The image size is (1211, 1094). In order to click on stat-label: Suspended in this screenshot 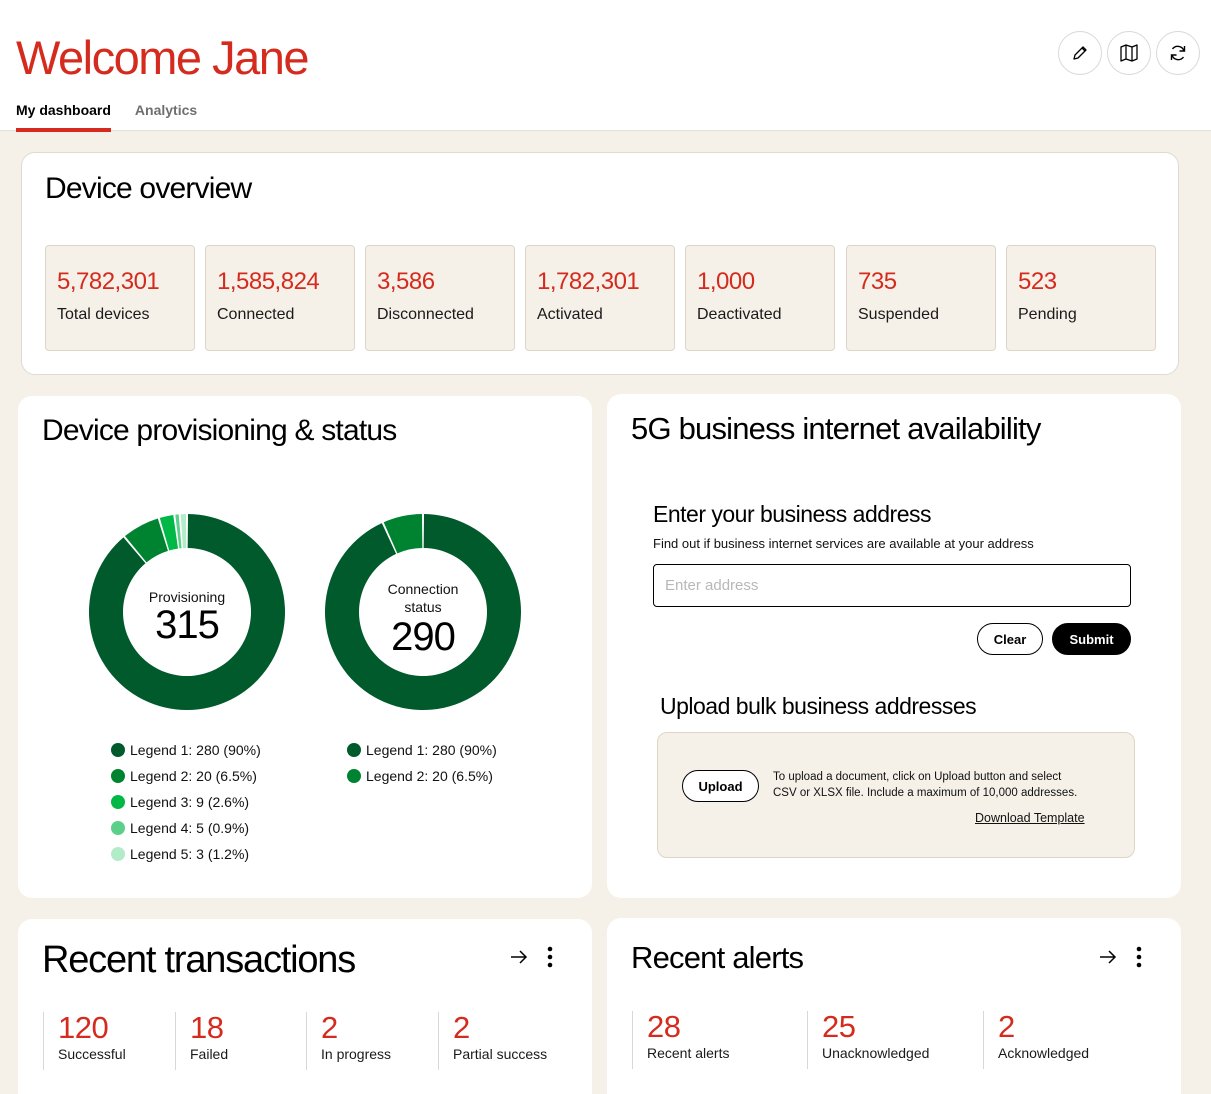, I will do `click(898, 314)`.